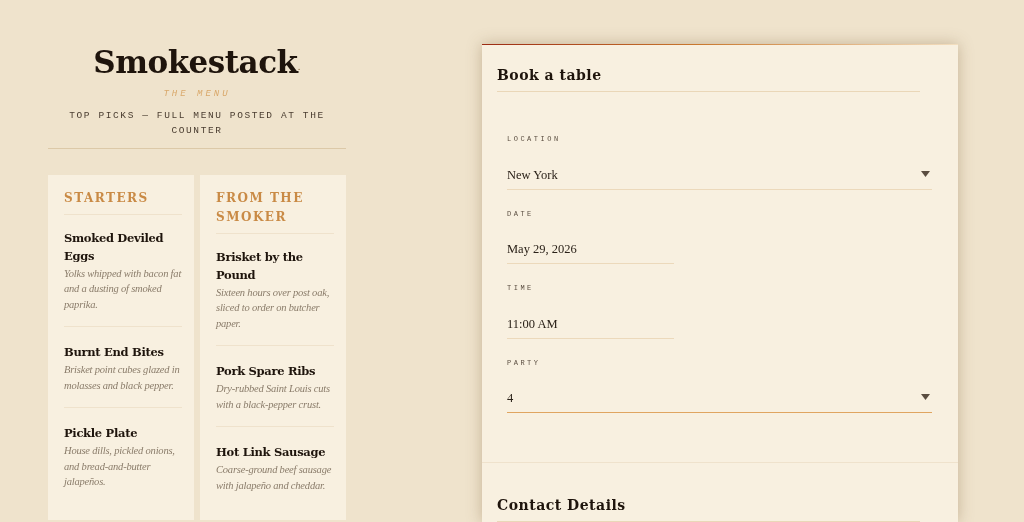 The image size is (1024, 522). What do you see at coordinates (266, 371) in the screenshot?
I see `dish-name: Pork Spare Ribs` at bounding box center [266, 371].